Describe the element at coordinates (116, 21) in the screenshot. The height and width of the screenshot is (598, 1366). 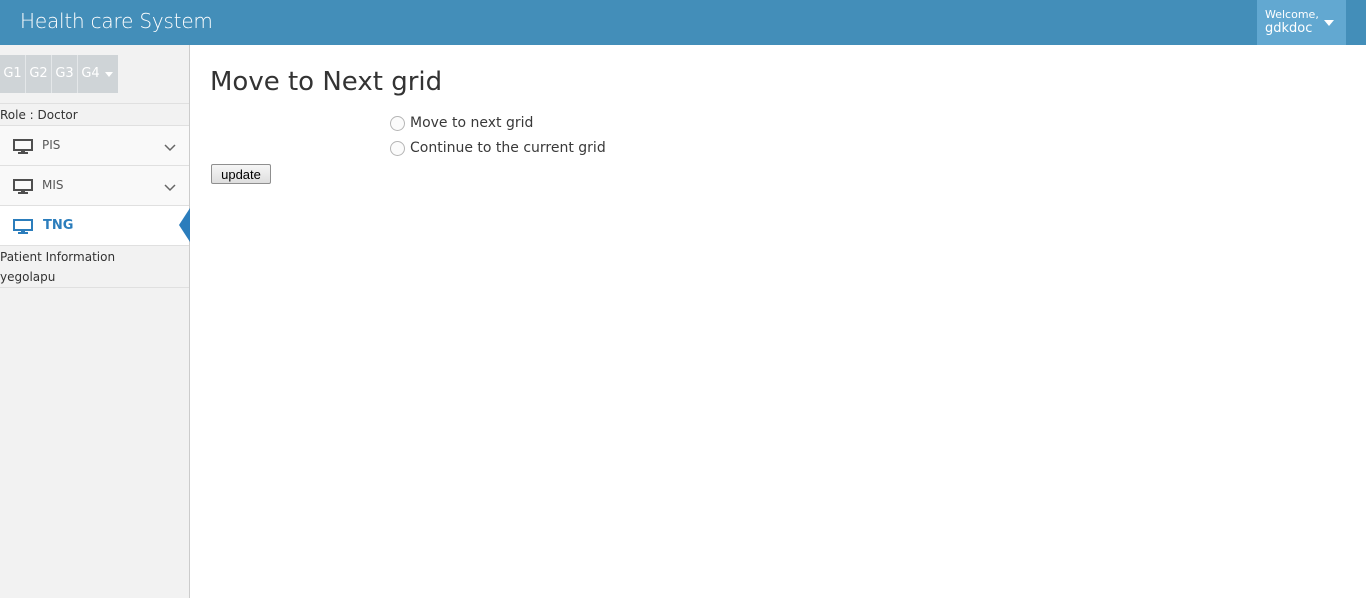
I see `app-title: Health care System` at that location.